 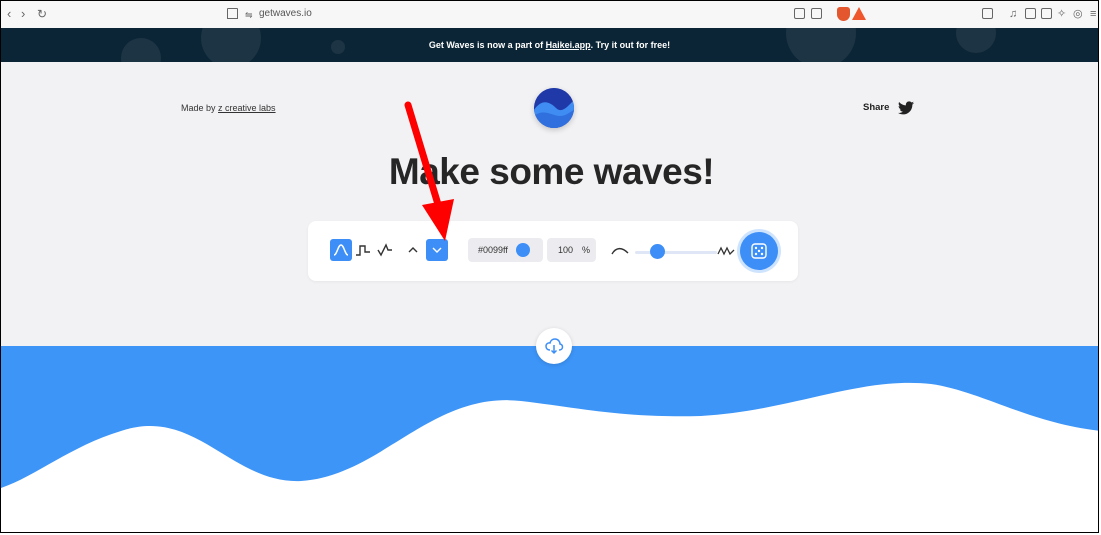 I want to click on music-icon: ♫, so click(x=1013, y=14).